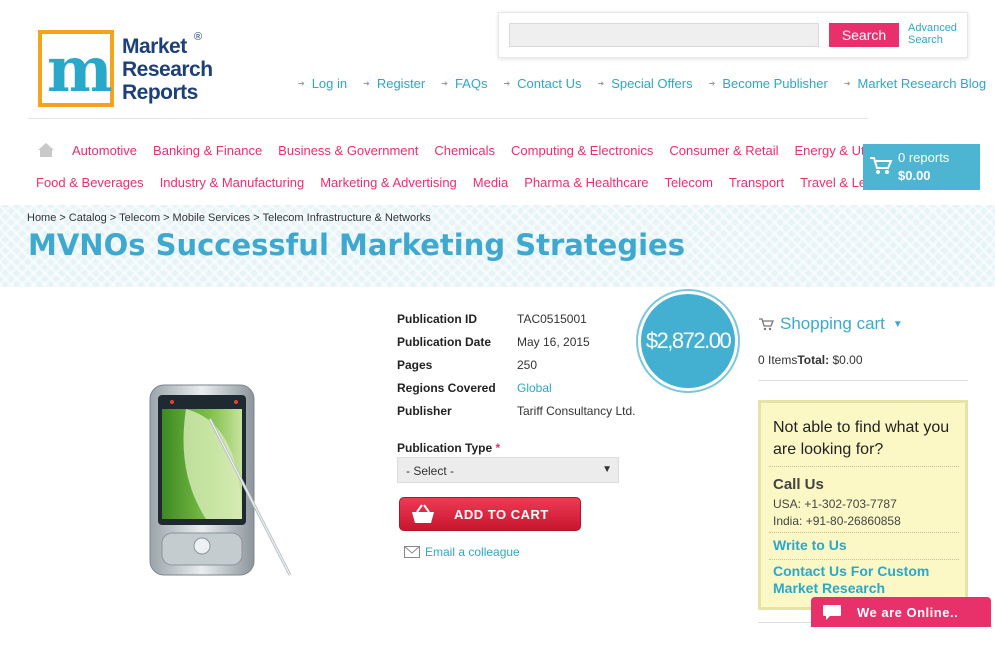 This screenshot has width=995, height=651. Describe the element at coordinates (444, 342) in the screenshot. I see `detail-label: Publication Date` at that location.